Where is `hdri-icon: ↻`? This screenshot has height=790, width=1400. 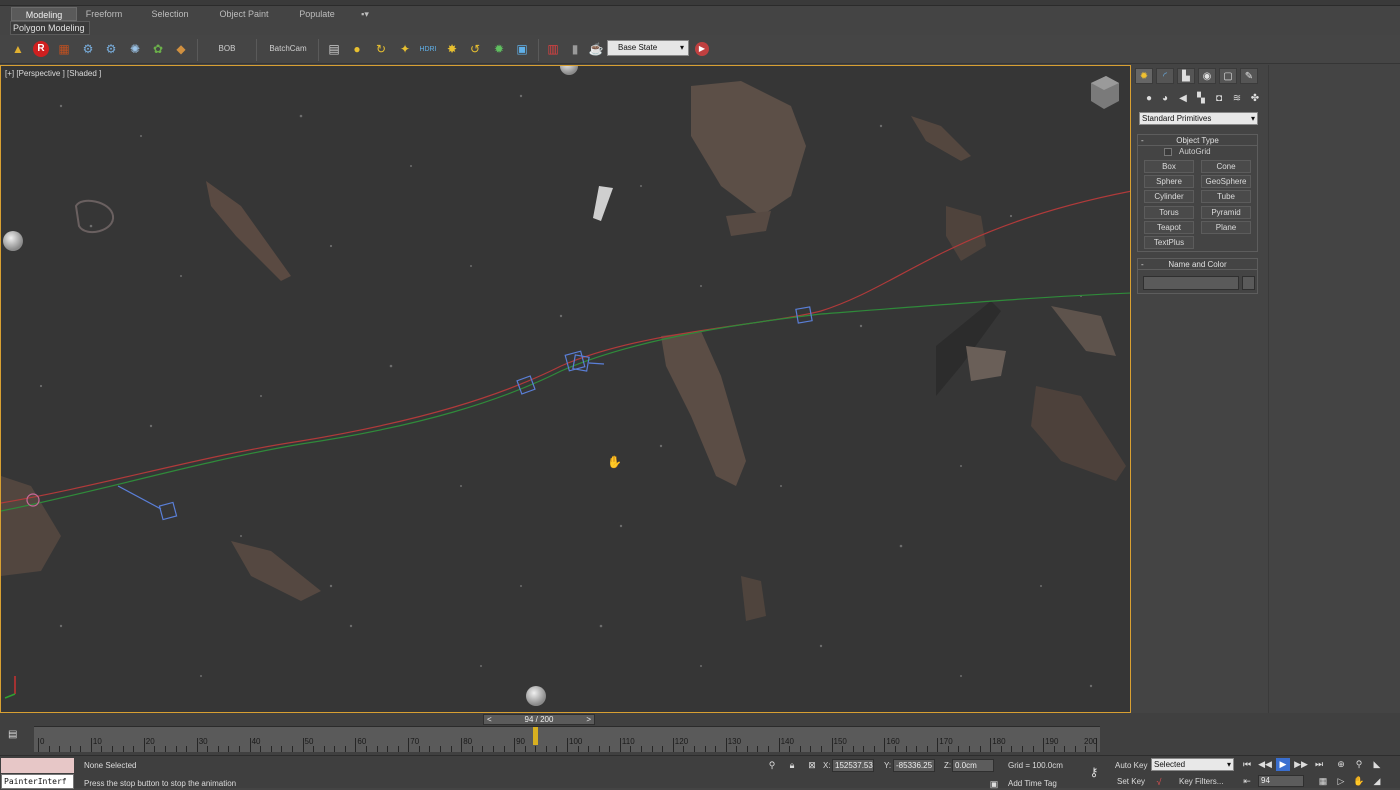 hdri-icon: ↻ is located at coordinates (381, 49).